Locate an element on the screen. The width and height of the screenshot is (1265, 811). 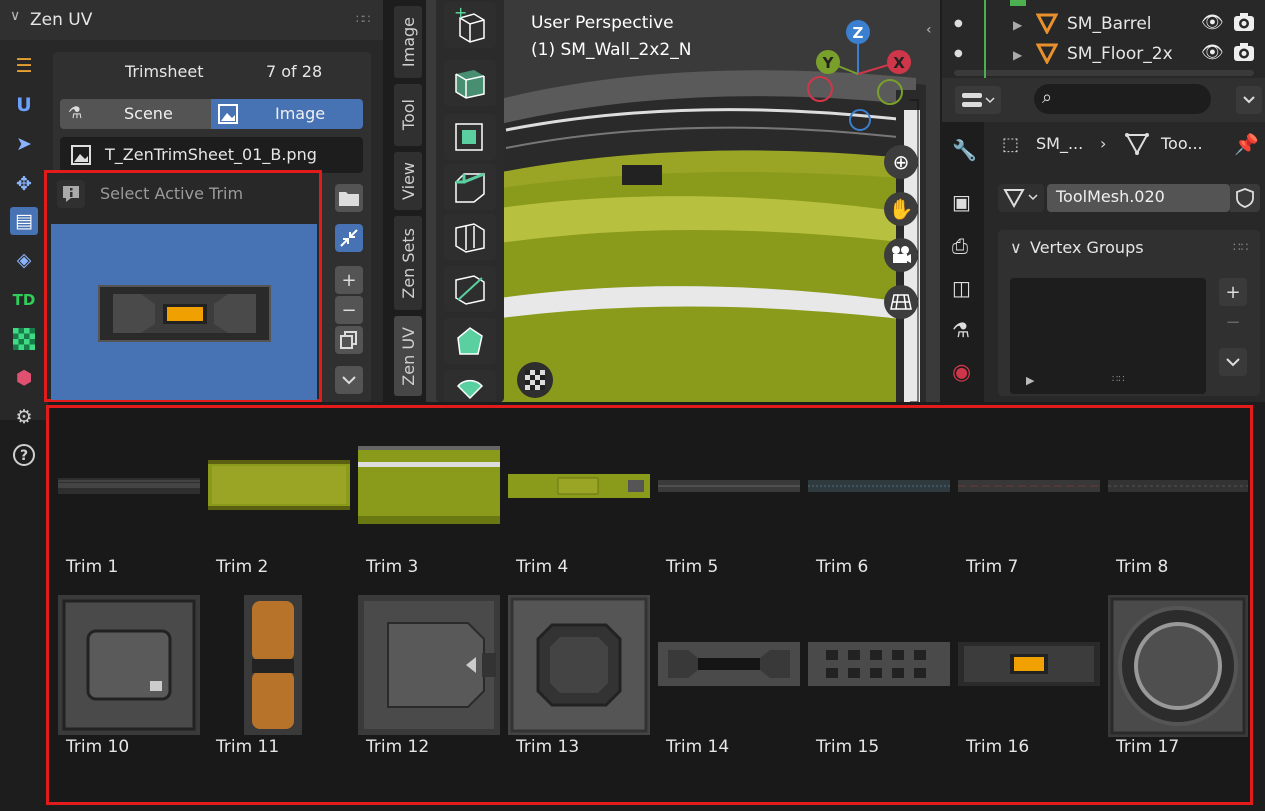
cursor-icon: ➤ is located at coordinates (24, 144).